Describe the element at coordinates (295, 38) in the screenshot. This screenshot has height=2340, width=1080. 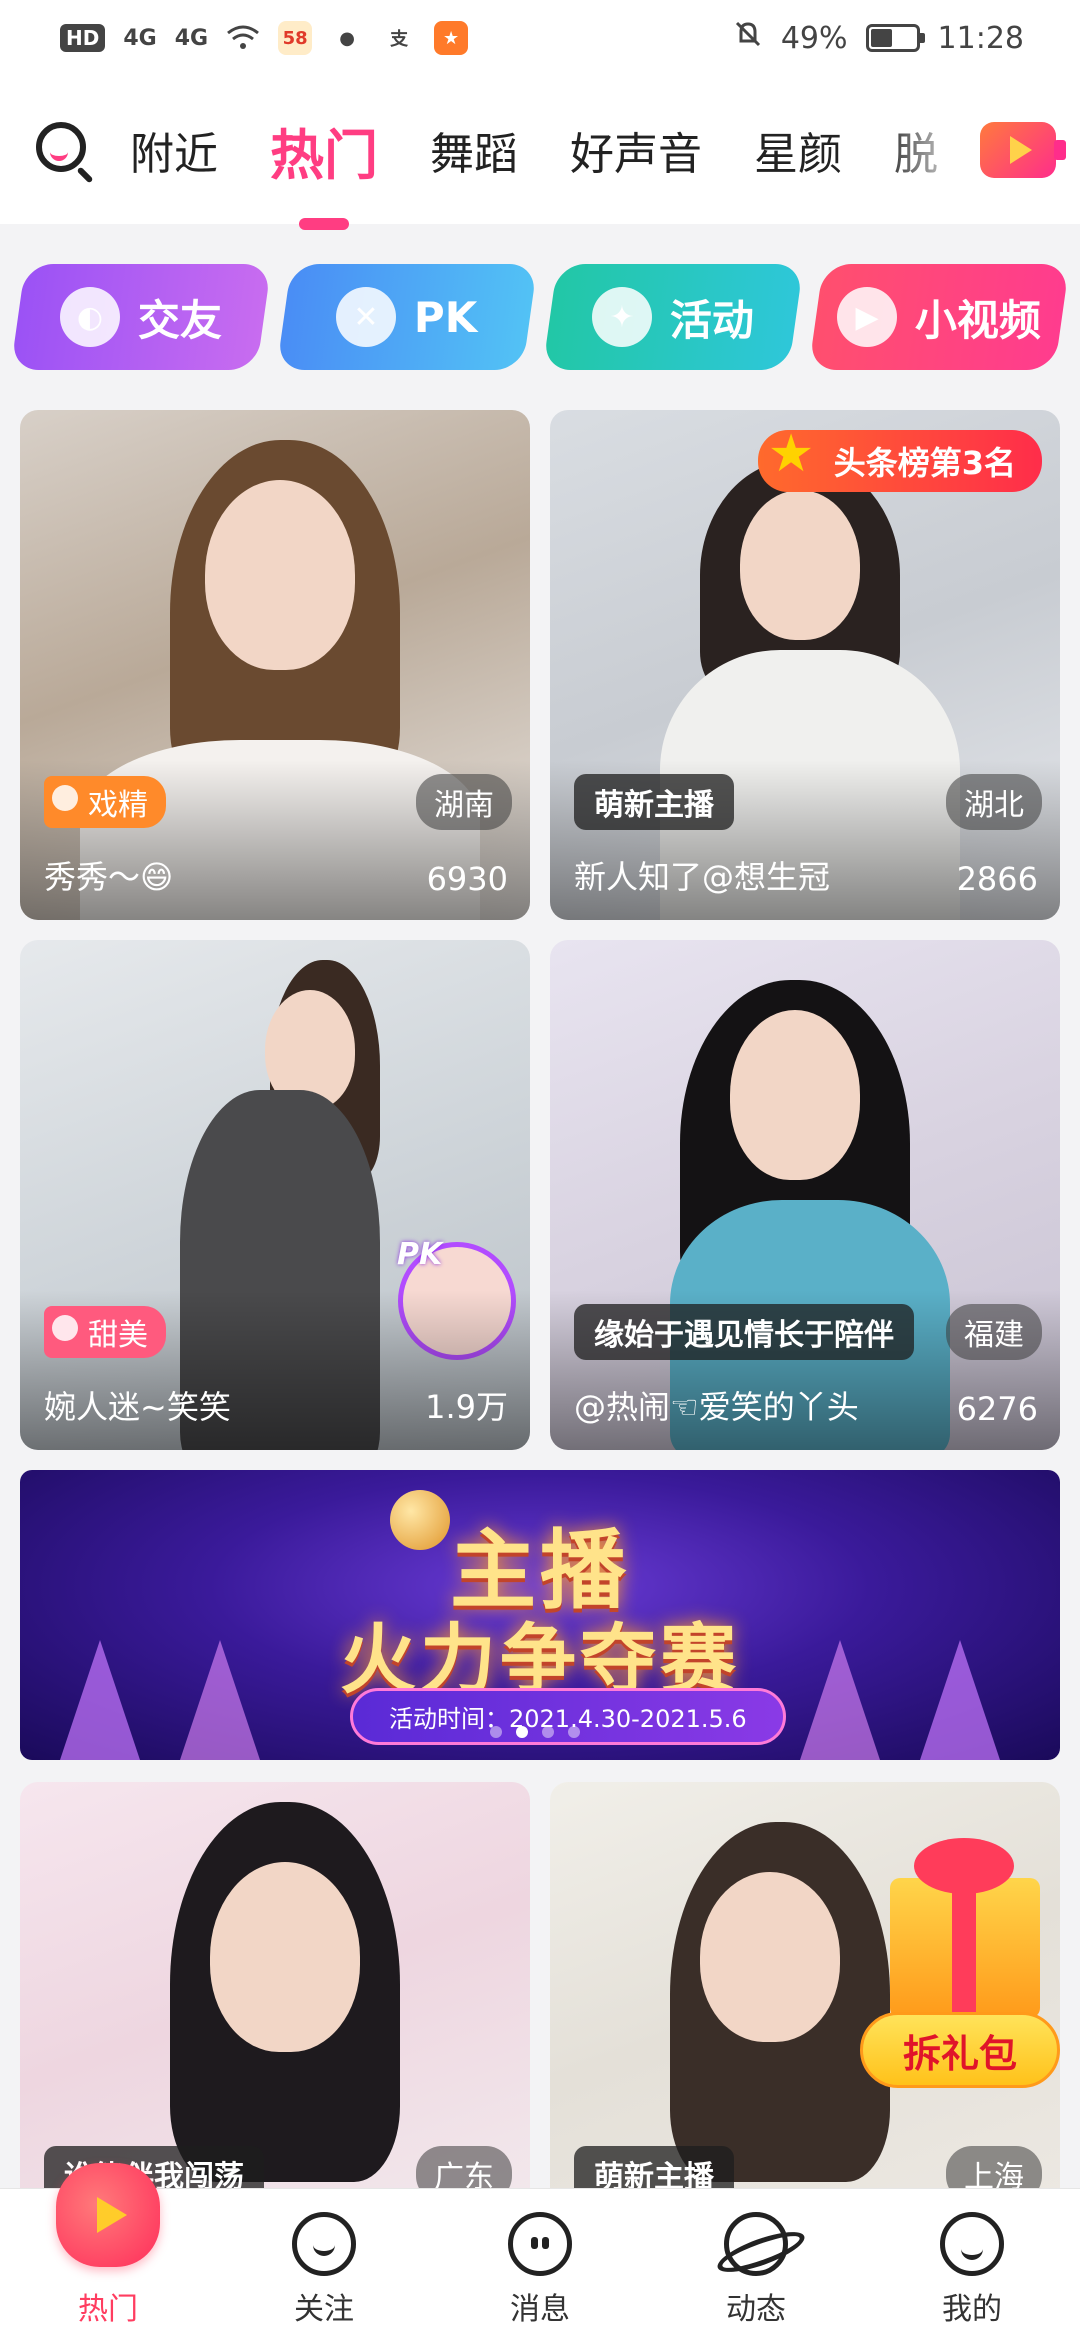
I see `app-58-icon: 58` at that location.